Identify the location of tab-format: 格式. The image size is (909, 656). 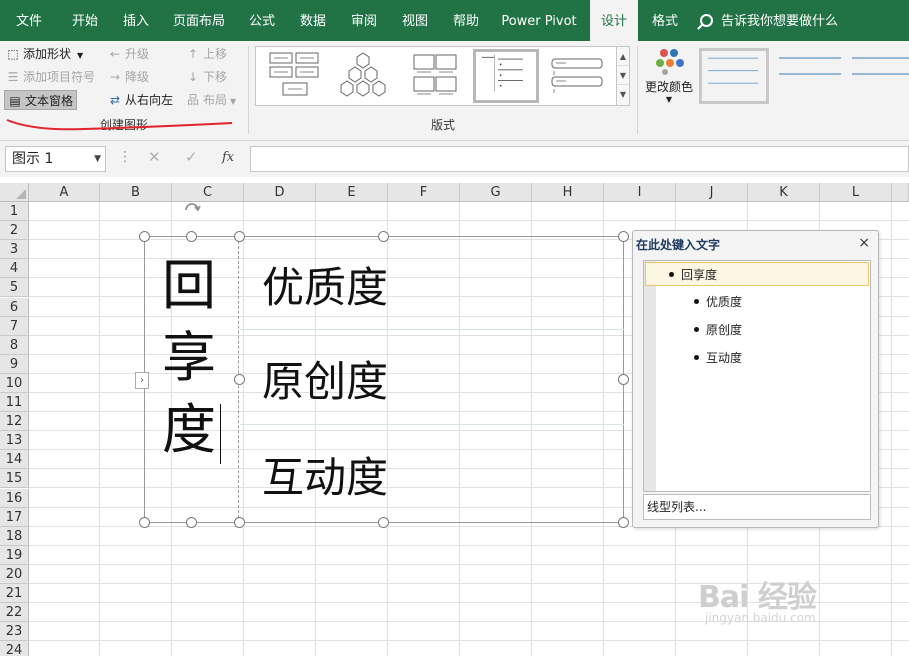
(665, 20).